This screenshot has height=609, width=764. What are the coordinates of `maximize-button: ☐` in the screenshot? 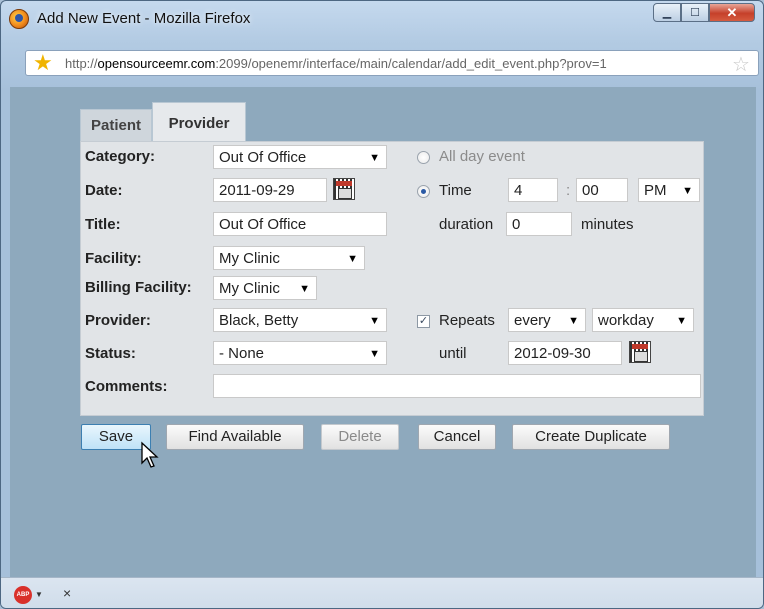 It's located at (695, 12).